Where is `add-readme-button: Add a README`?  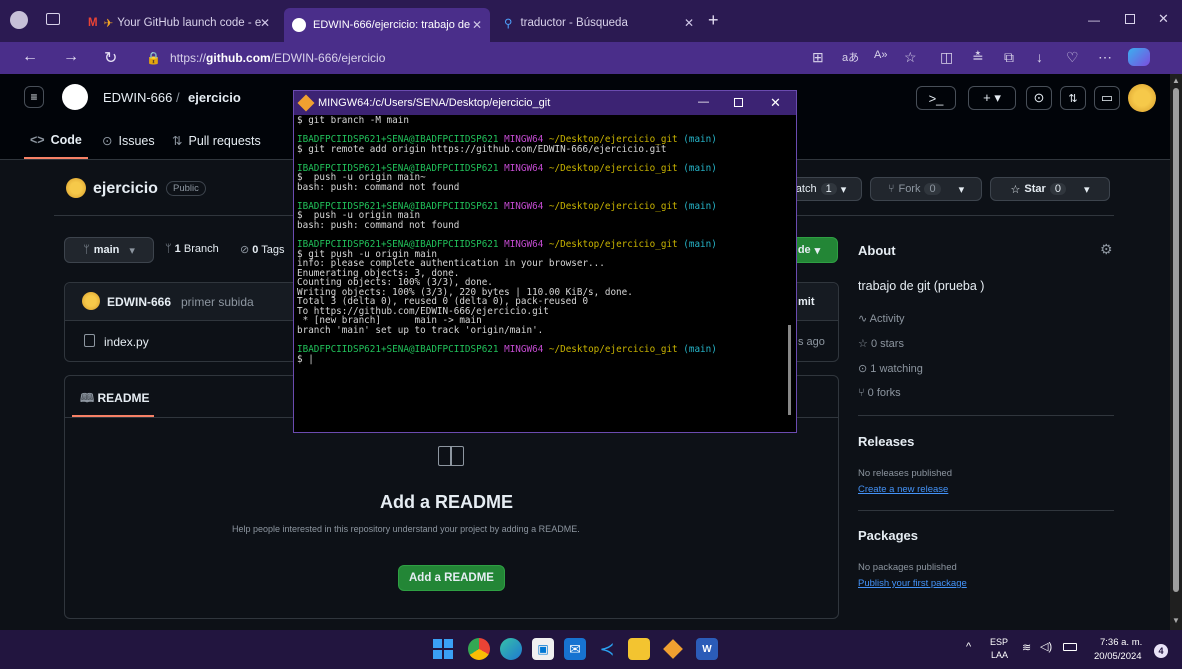
add-readme-button: Add a README is located at coordinates (451, 578).